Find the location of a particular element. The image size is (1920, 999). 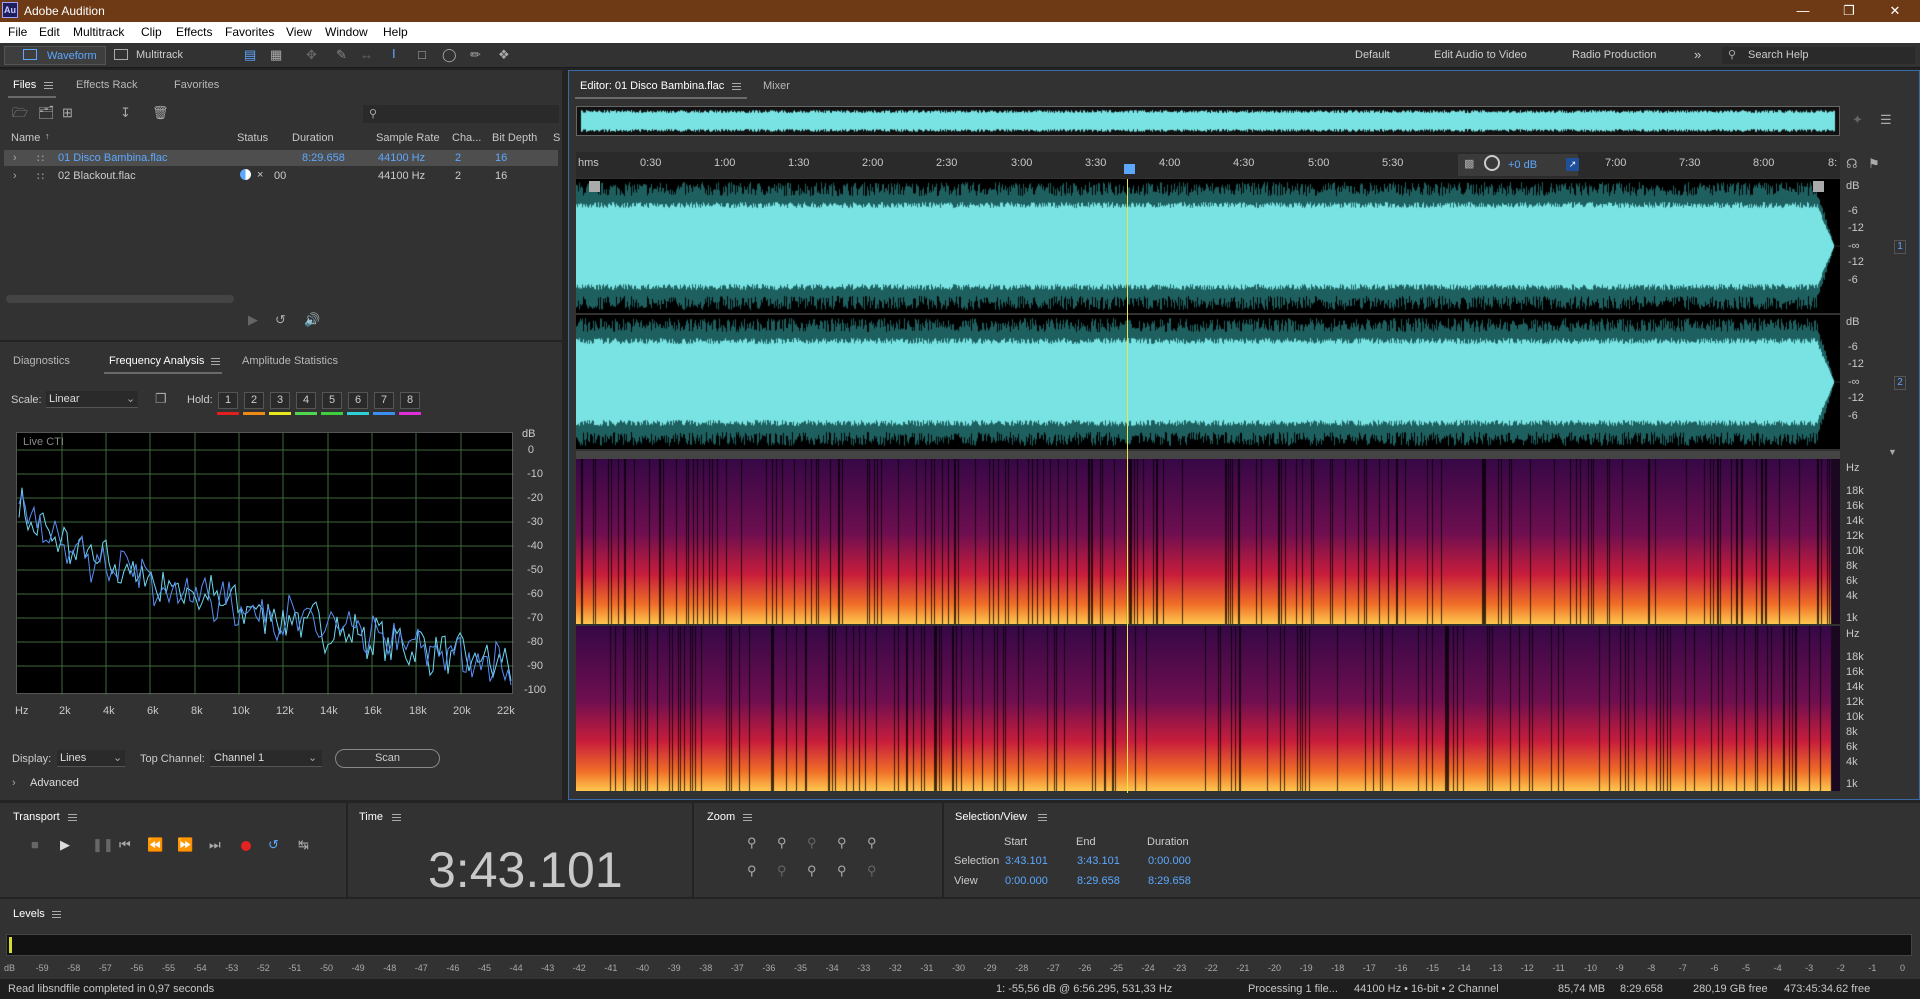

hold-button-7: 7 is located at coordinates (384, 400).